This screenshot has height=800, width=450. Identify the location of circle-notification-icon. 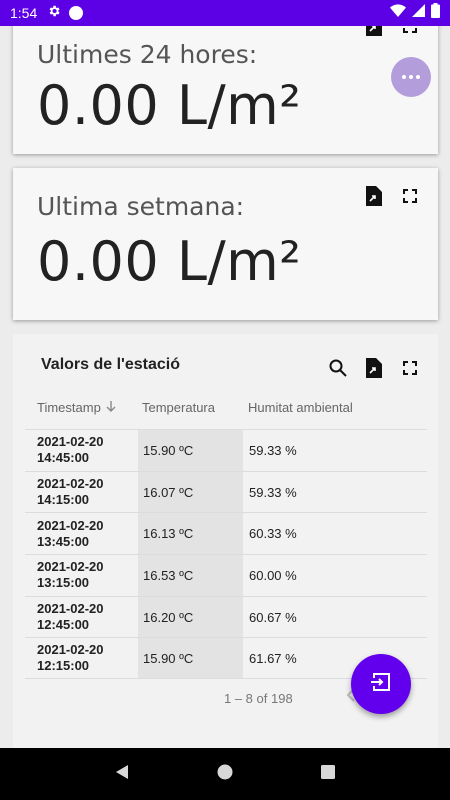
(76, 13).